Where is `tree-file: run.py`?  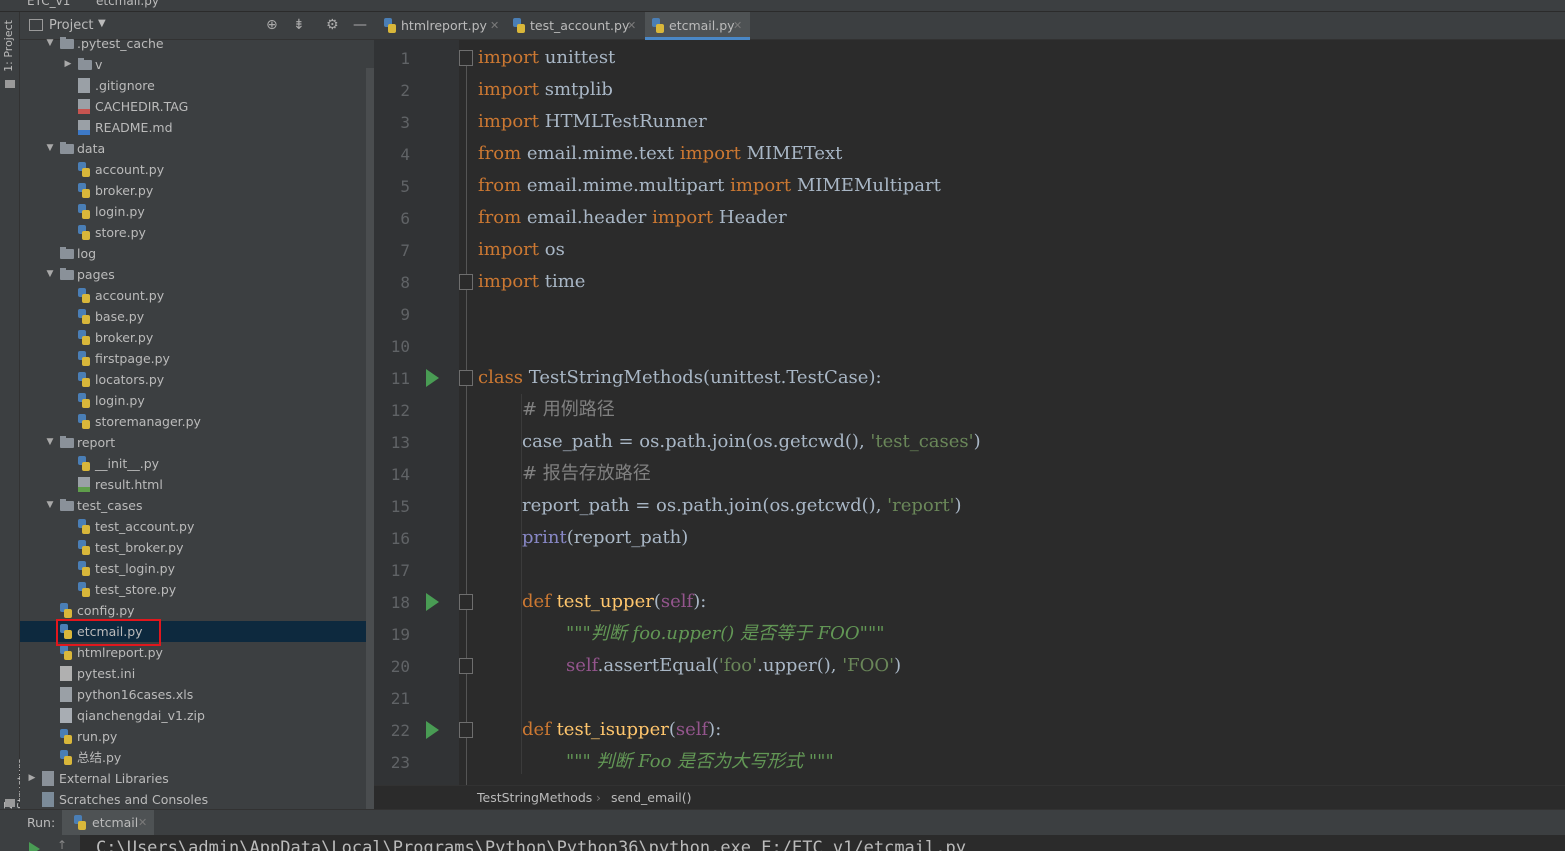 tree-file: run.py is located at coordinates (193, 736).